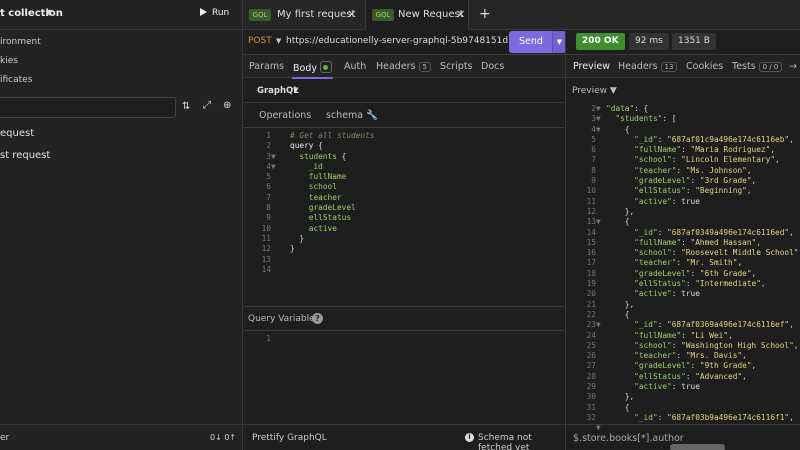  I want to click on filter-input, so click(88, 107).